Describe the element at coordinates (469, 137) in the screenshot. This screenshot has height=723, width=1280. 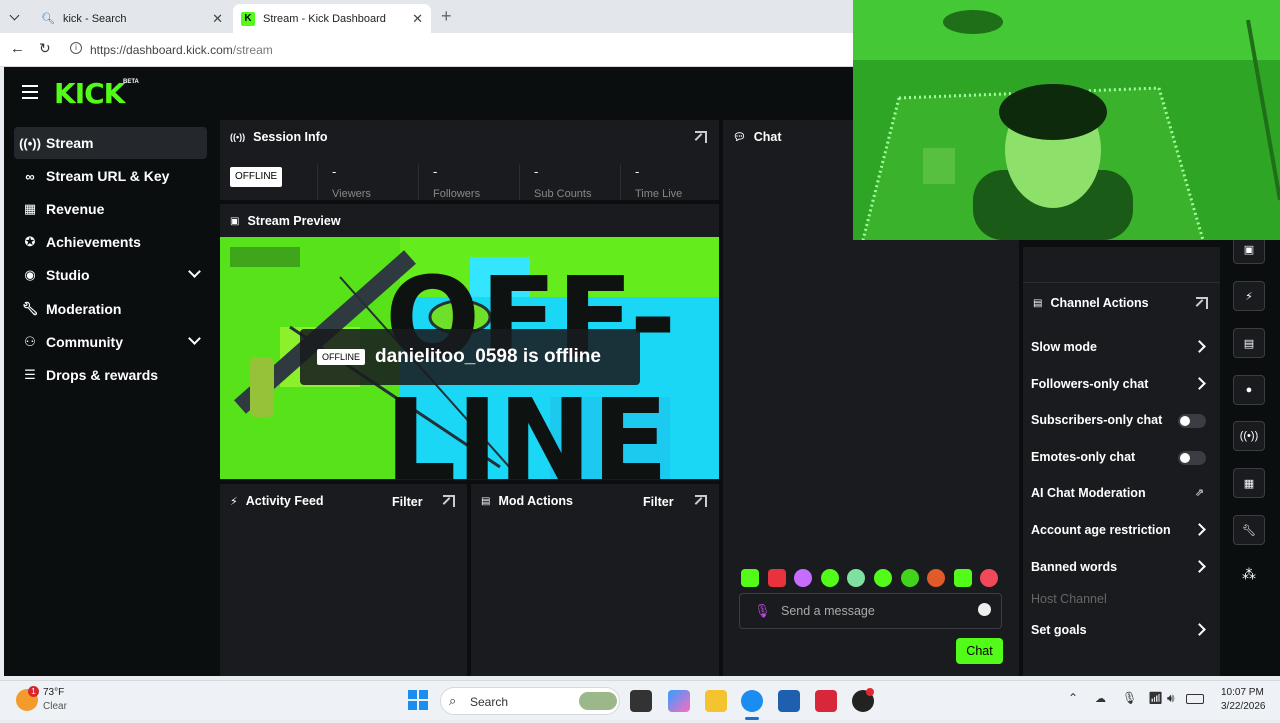
I see `panel-header: ((•)) Session Info` at that location.